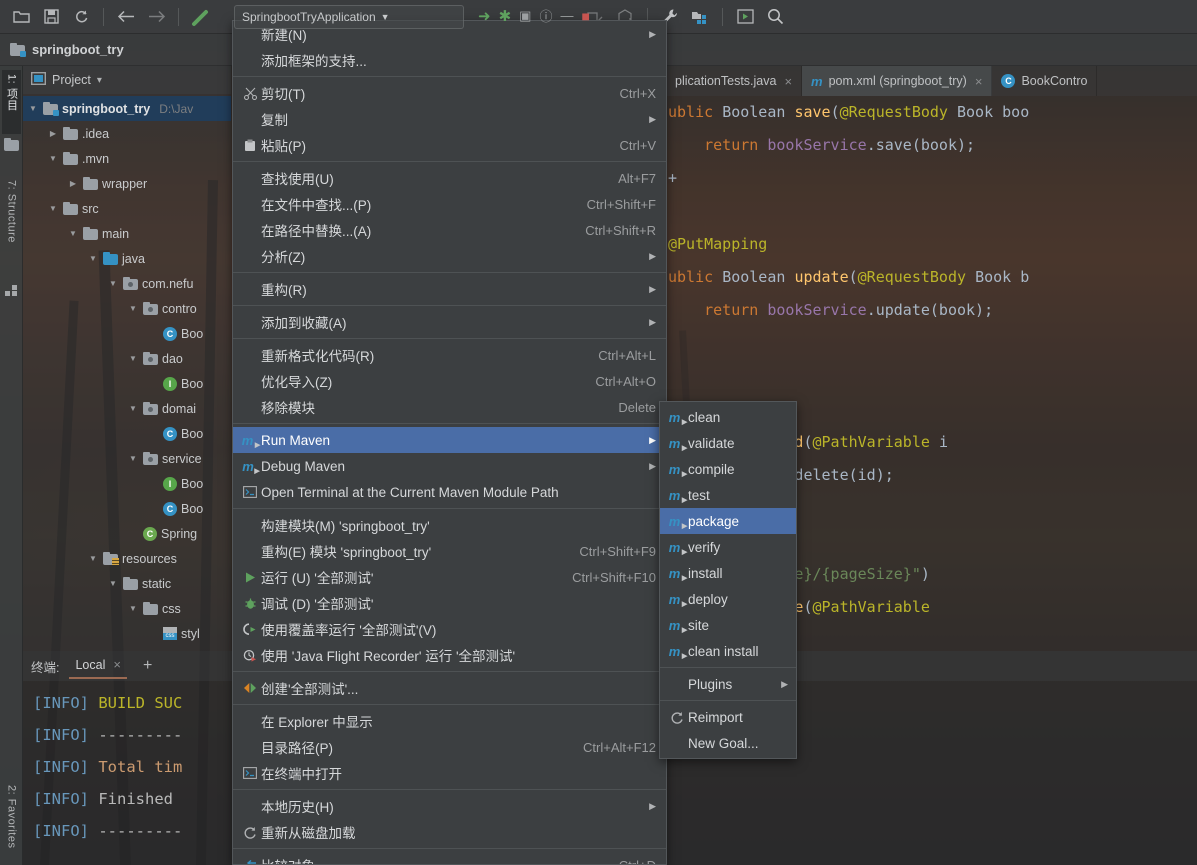 The height and width of the screenshot is (865, 1197). Describe the element at coordinates (775, 17) in the screenshot. I see `search-everywhere-icon` at that location.